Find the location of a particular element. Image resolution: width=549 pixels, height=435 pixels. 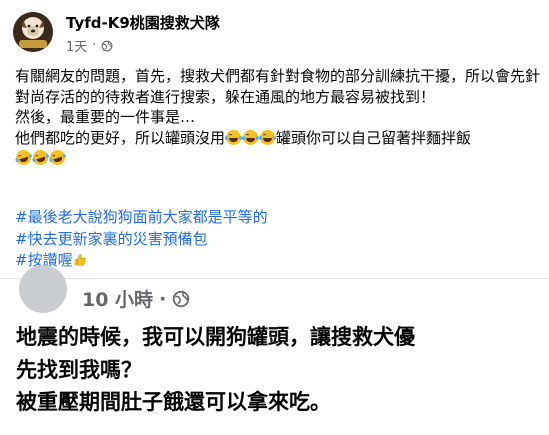

hashtag-link: #快去更新家裏的災害預備包 is located at coordinates (141, 240).